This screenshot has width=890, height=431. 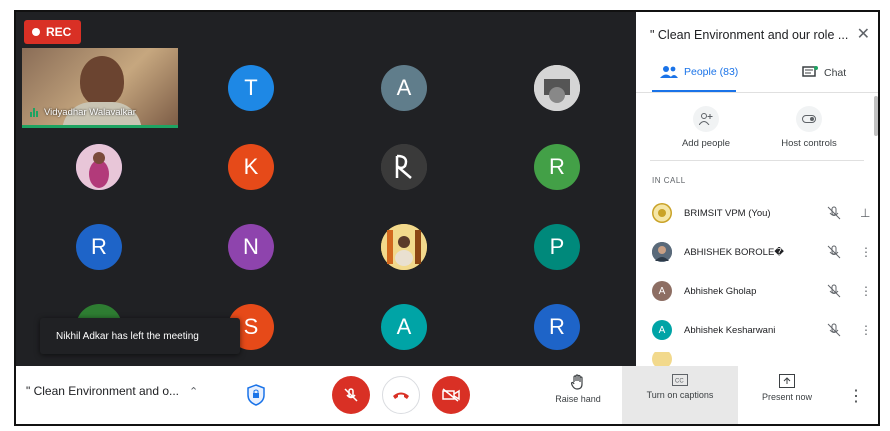 I want to click on recording-badge: REC, so click(x=53, y=32).